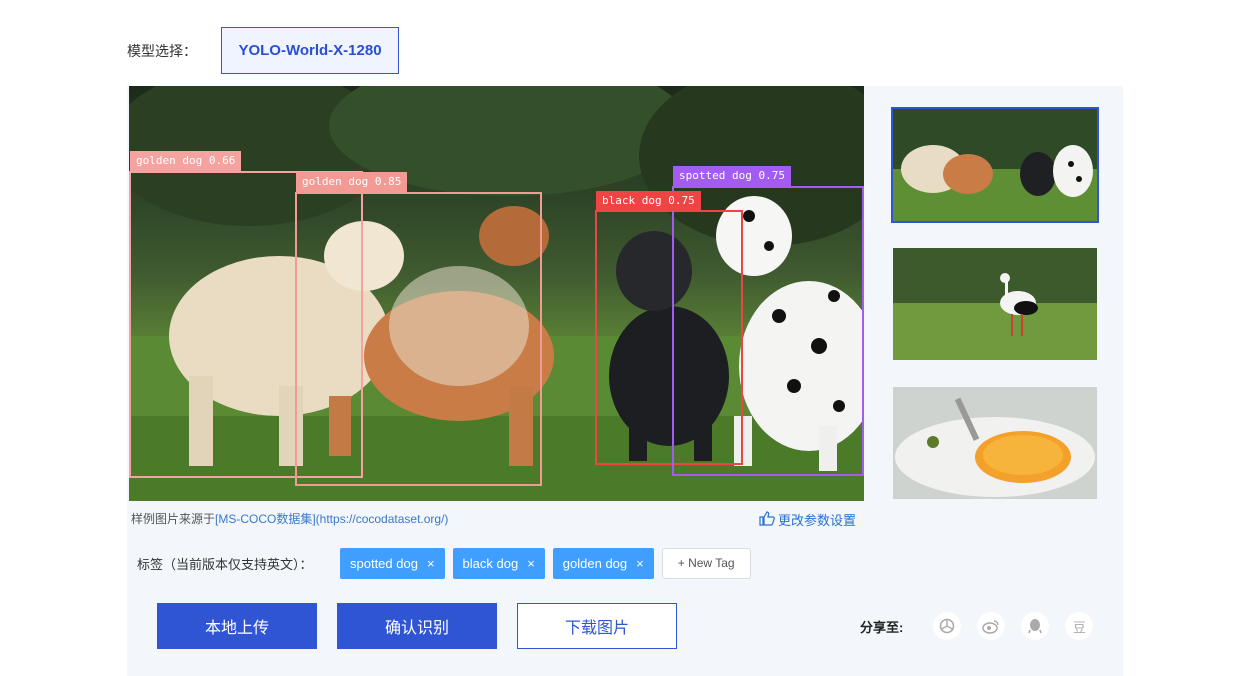 This screenshot has height=676, width=1246. Describe the element at coordinates (767, 519) in the screenshot. I see `thumbs-up-icon` at that location.